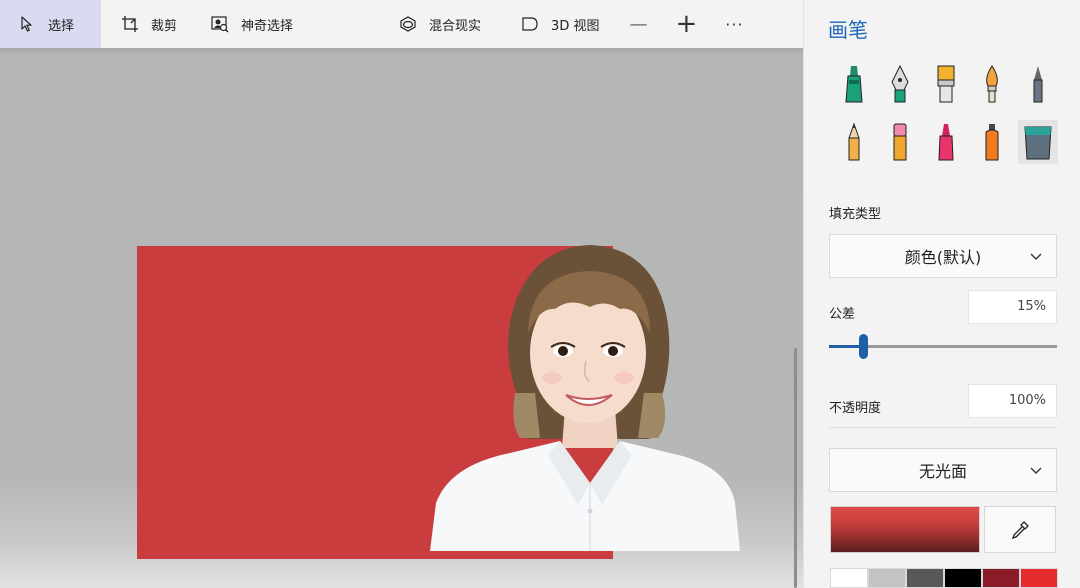  What do you see at coordinates (401, 51) in the screenshot?
I see `toolbar-shadow` at bounding box center [401, 51].